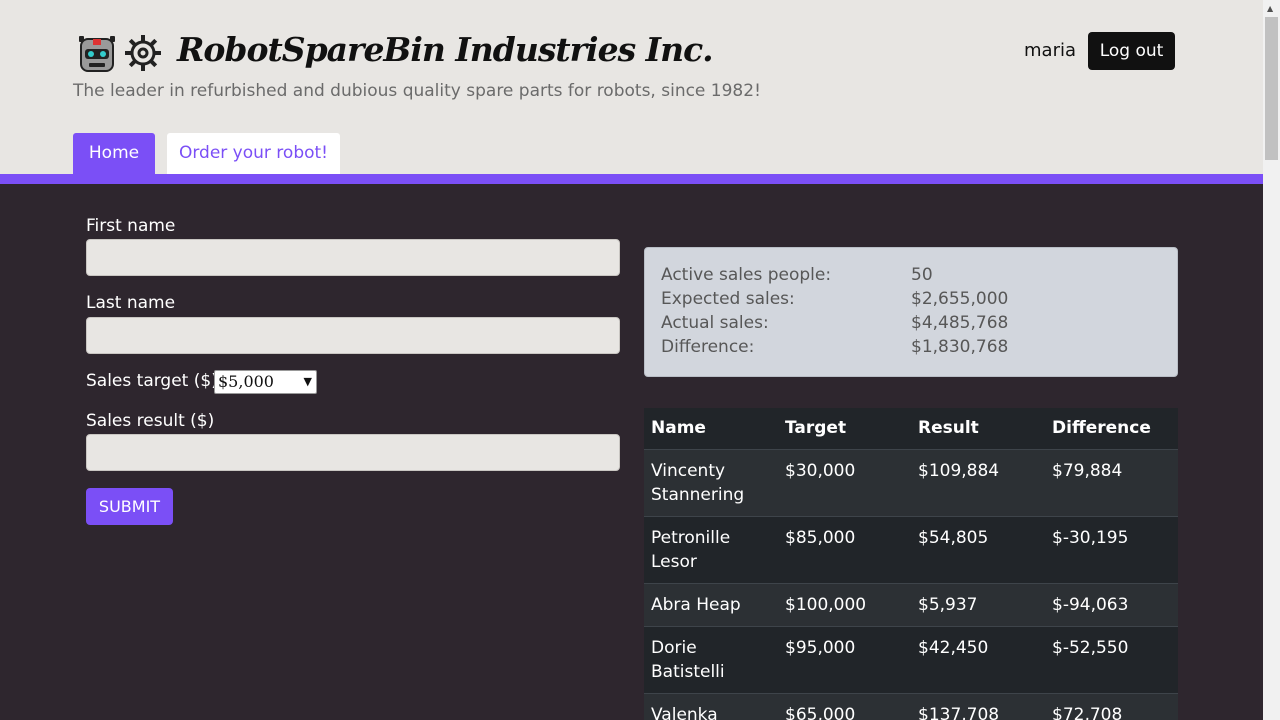 This screenshot has height=720, width=1280. I want to click on sales-target-select: $5,000 ▼, so click(265, 382).